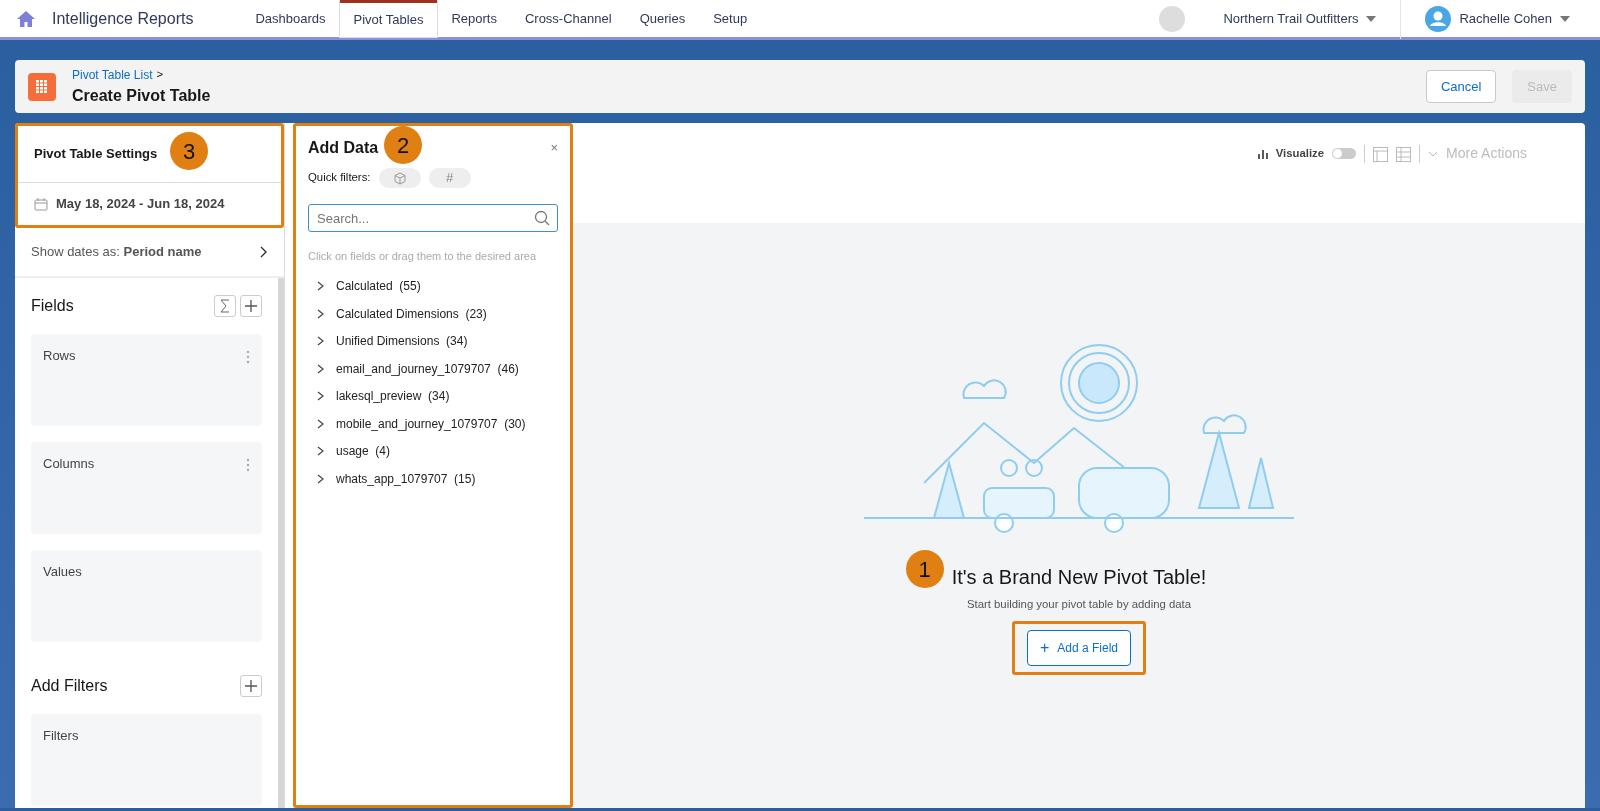 The height and width of the screenshot is (811, 1600). Describe the element at coordinates (730, 18) in the screenshot. I see `nav-tab: Setup` at that location.